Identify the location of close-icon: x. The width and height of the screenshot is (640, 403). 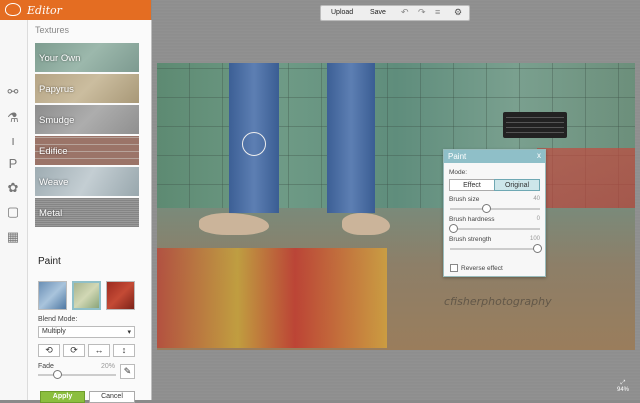
(539, 155).